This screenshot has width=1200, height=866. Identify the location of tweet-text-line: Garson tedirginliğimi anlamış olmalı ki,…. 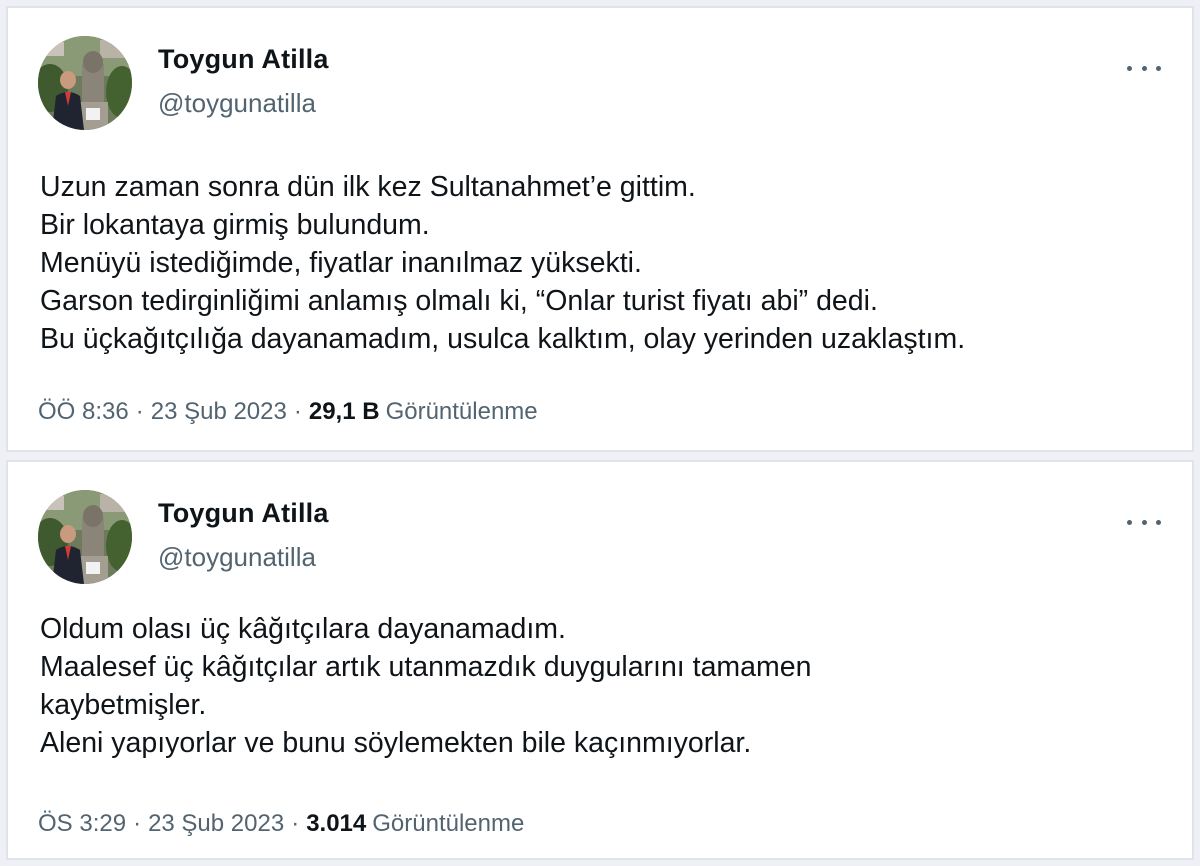
(459, 301).